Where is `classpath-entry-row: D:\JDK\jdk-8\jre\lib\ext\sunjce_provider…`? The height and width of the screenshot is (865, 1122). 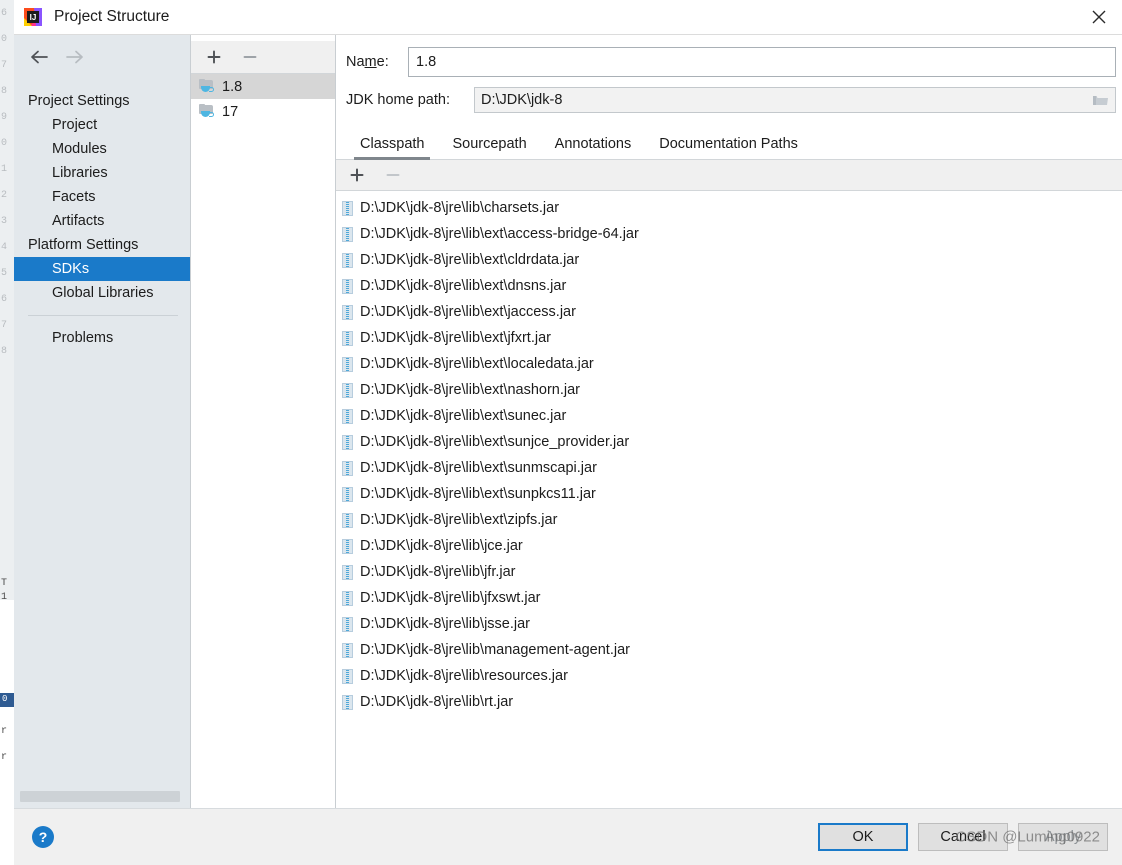 classpath-entry-row: D:\JDK\jdk-8\jre\lib\ext\sunjce_provider… is located at coordinates (729, 442).